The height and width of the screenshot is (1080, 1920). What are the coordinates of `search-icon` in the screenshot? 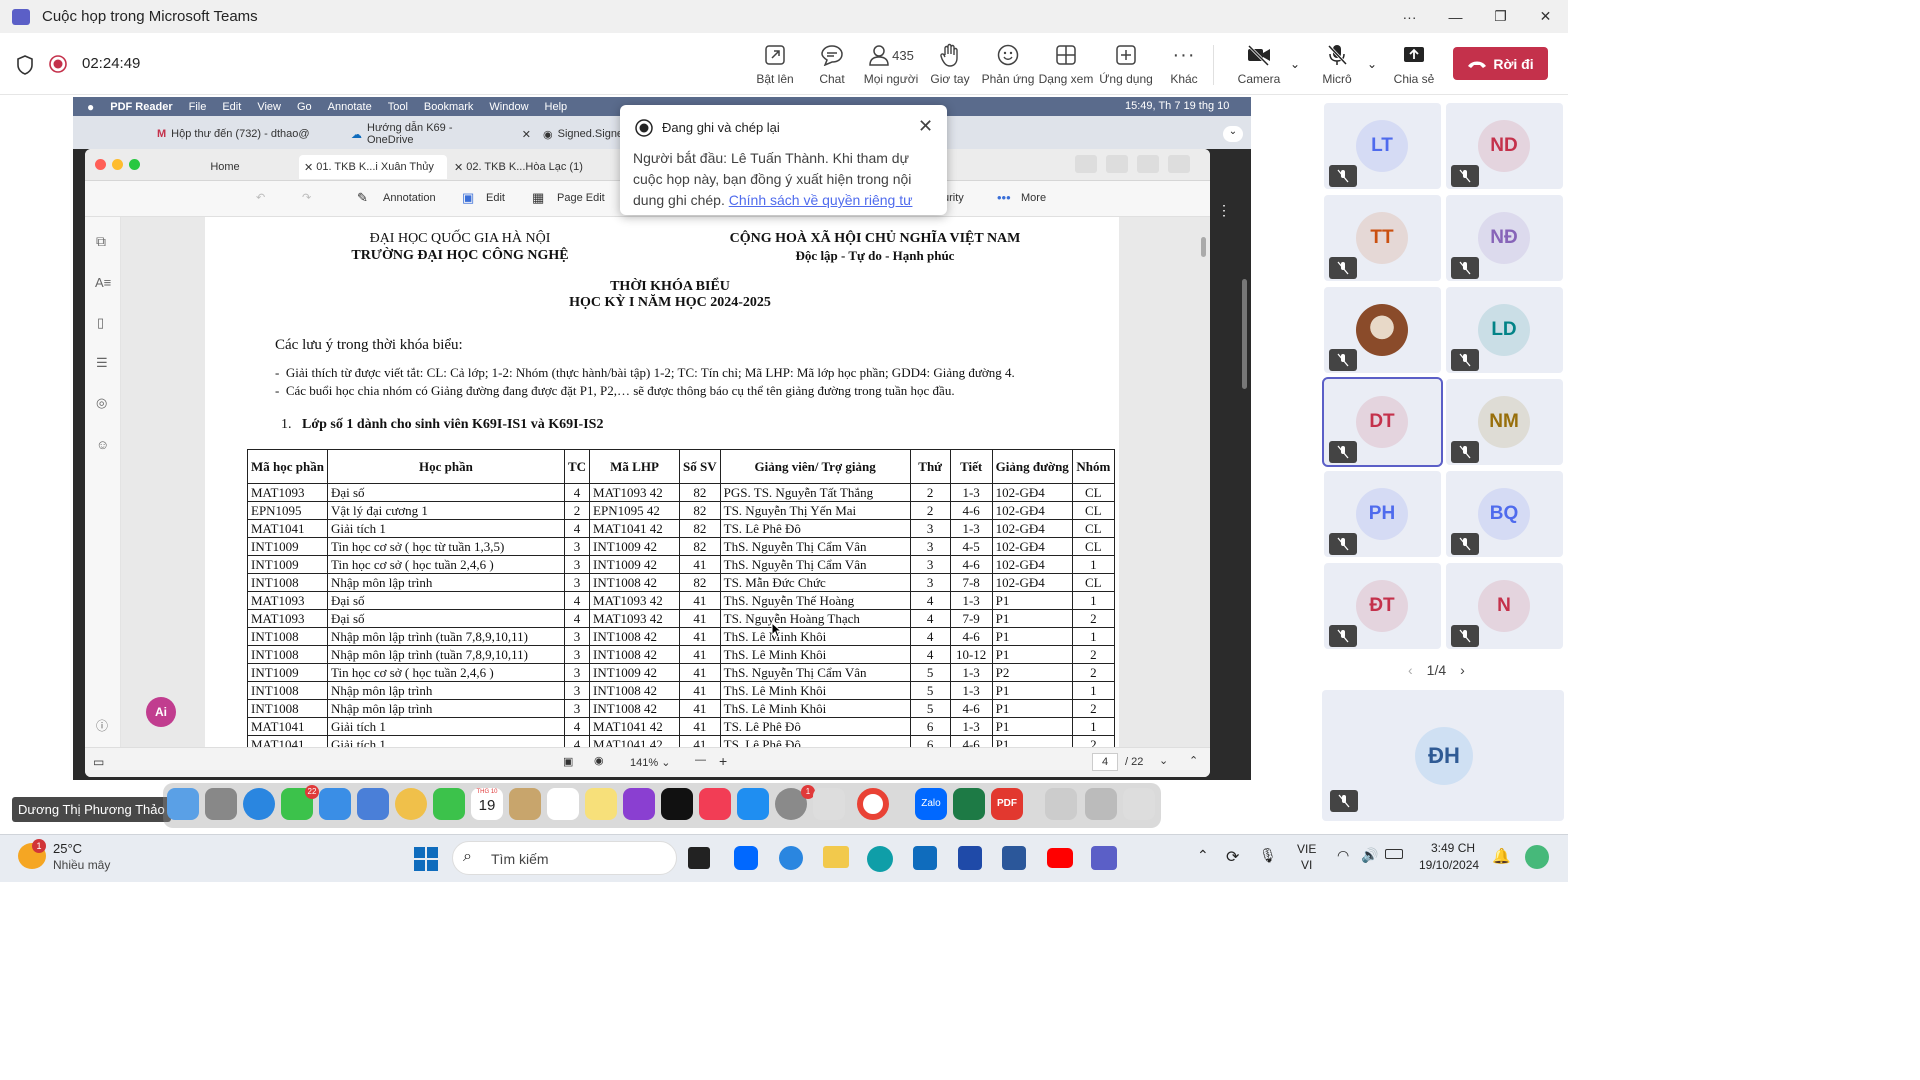 It's located at (1179, 164).